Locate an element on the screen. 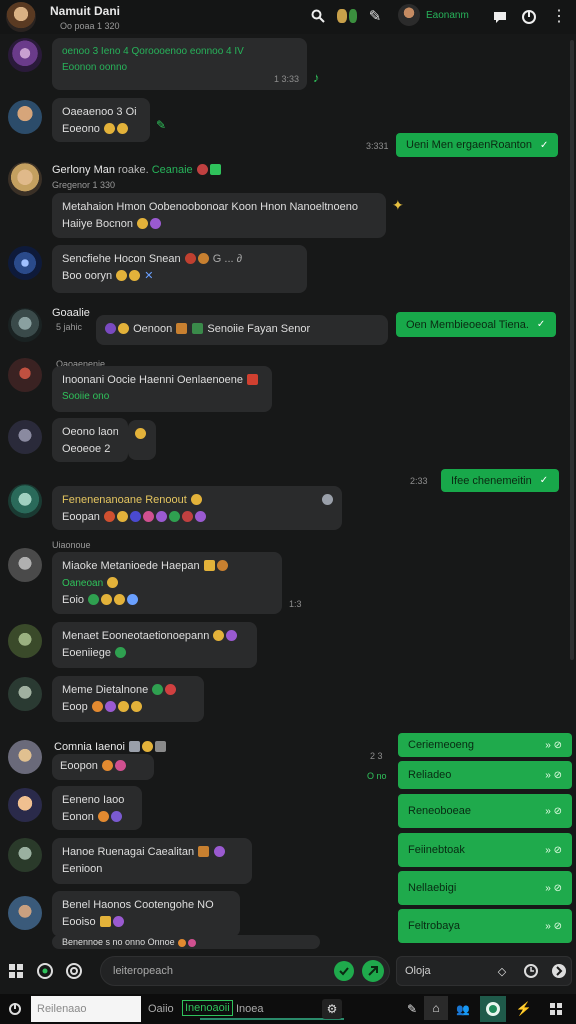 This screenshot has width=576, height=1024. message-text: Oenoon is located at coordinates (153, 329).